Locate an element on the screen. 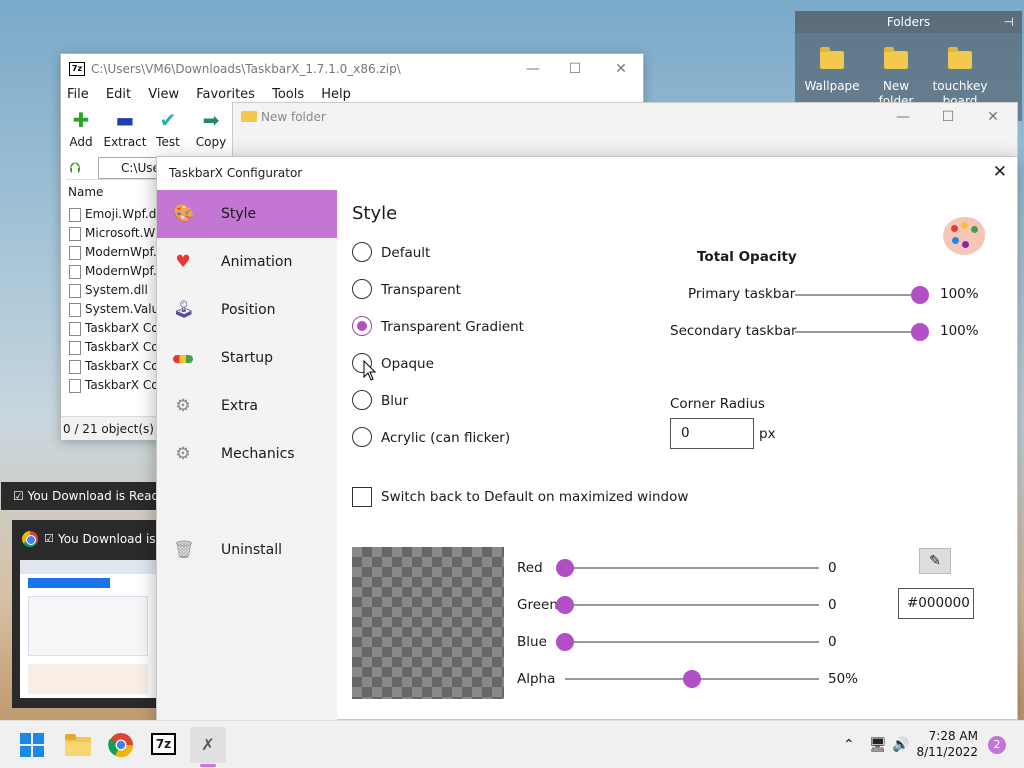  add-button: ✚ Add is located at coordinates (81, 129).